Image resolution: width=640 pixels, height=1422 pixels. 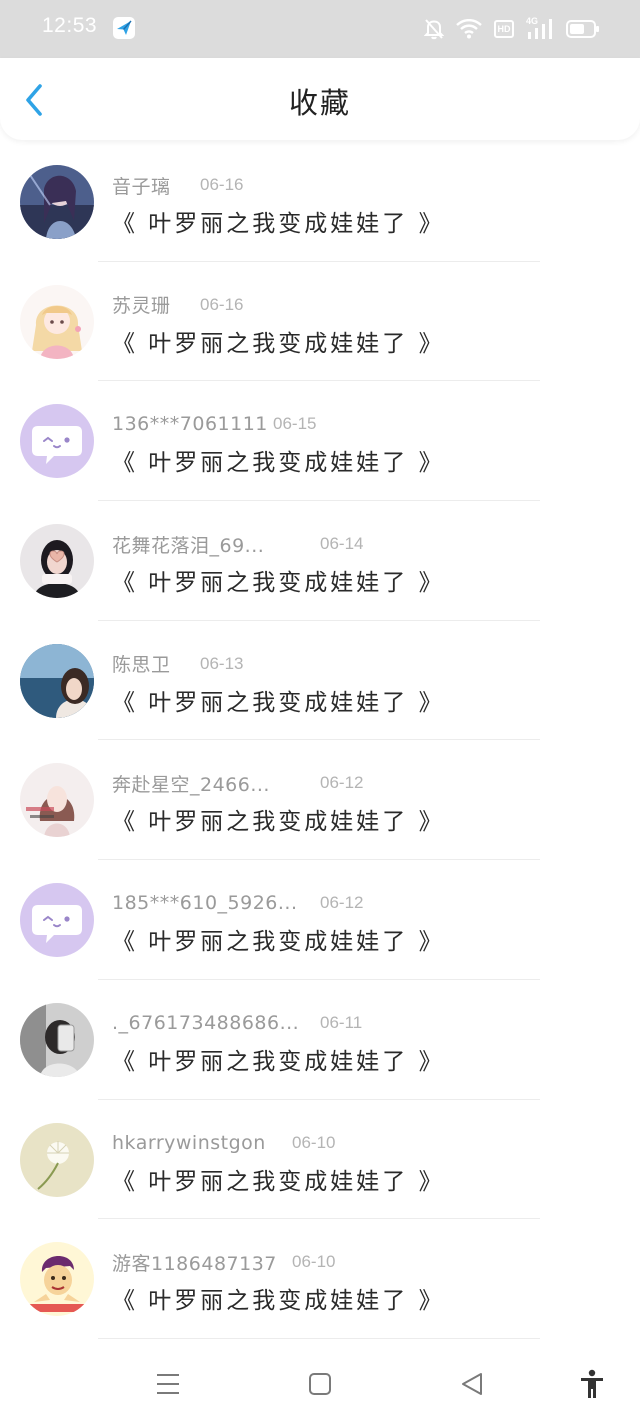 I want to click on list-item: 苏灵珊 06-16 《 叶罗丽之我变成娃娃了 》, so click(x=320, y=322).